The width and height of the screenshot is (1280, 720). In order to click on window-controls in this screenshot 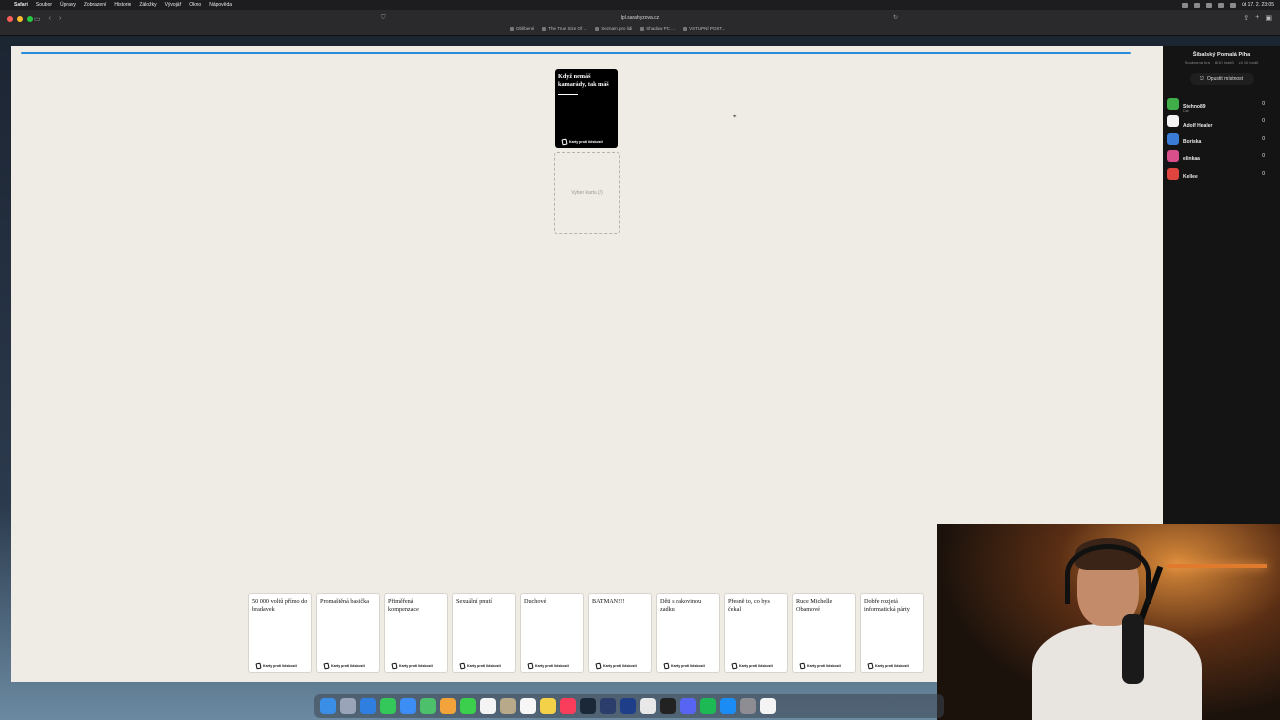, I will do `click(20, 19)`.